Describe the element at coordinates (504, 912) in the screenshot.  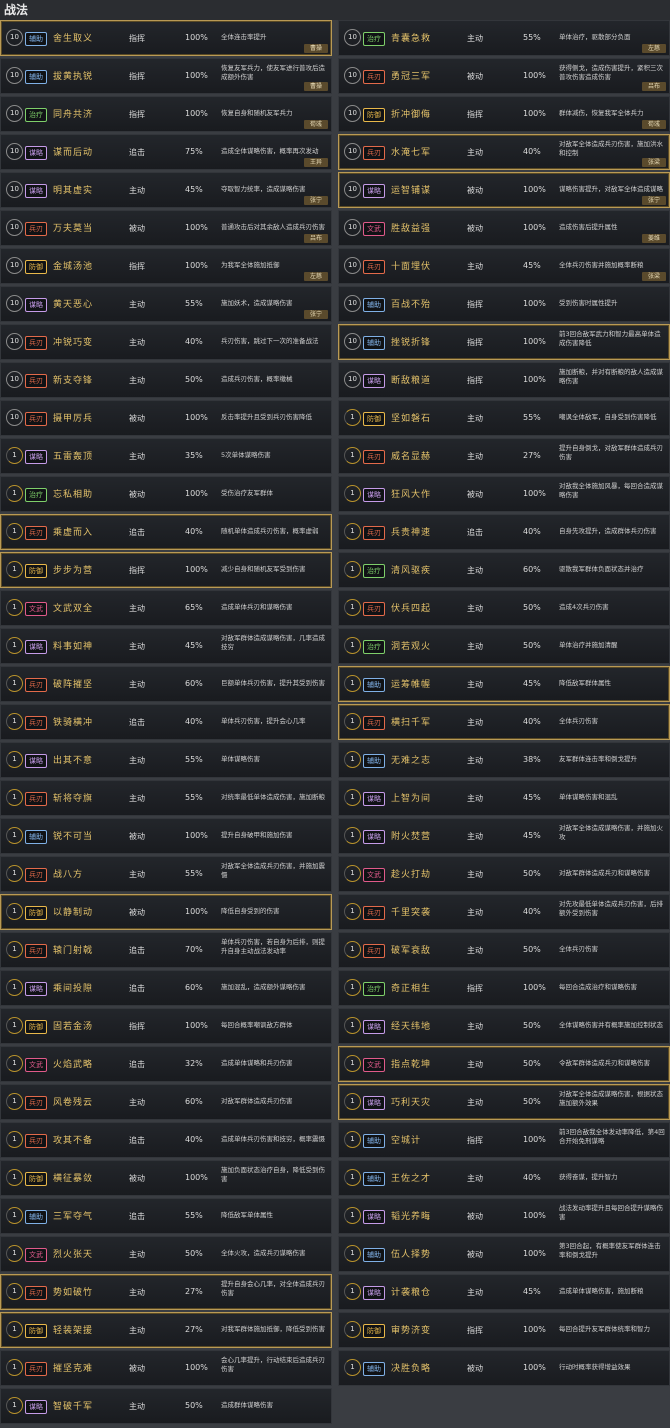
I see `tactic-row: 1 兵刃 千里突袭 主动 40% 对先攻最低单体造成兵刃伤害，后排额外受到伤害` at that location.